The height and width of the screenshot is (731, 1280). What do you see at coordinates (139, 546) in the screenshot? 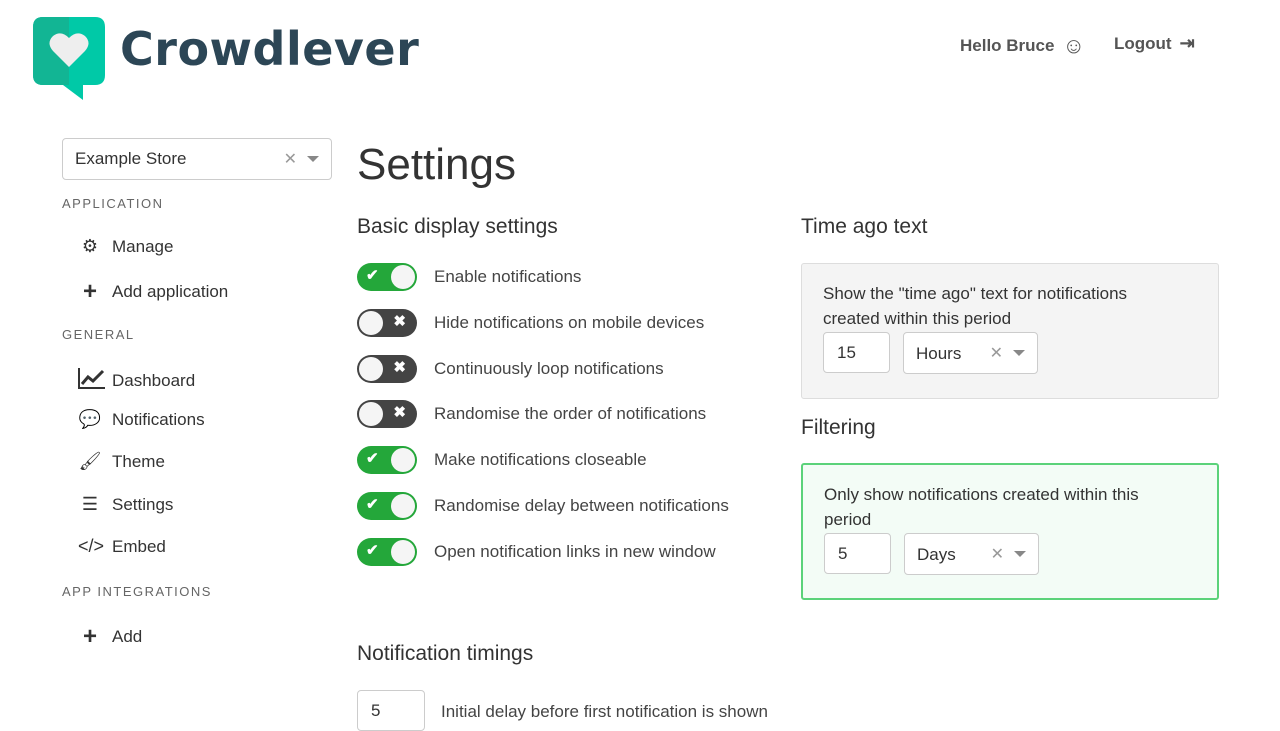
I see `sidebar-item-label: Embed` at bounding box center [139, 546].